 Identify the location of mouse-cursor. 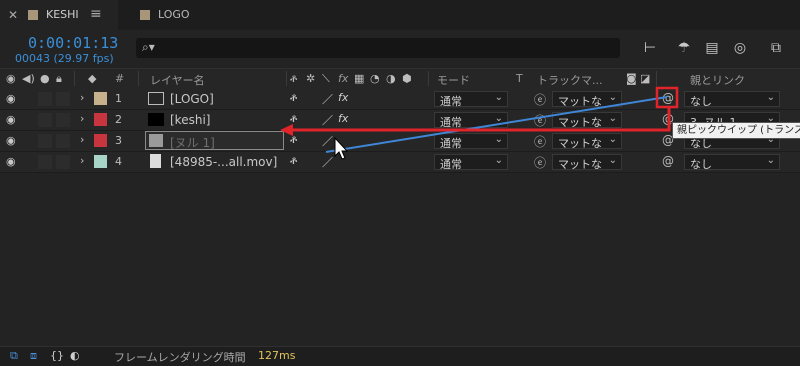
(341, 148).